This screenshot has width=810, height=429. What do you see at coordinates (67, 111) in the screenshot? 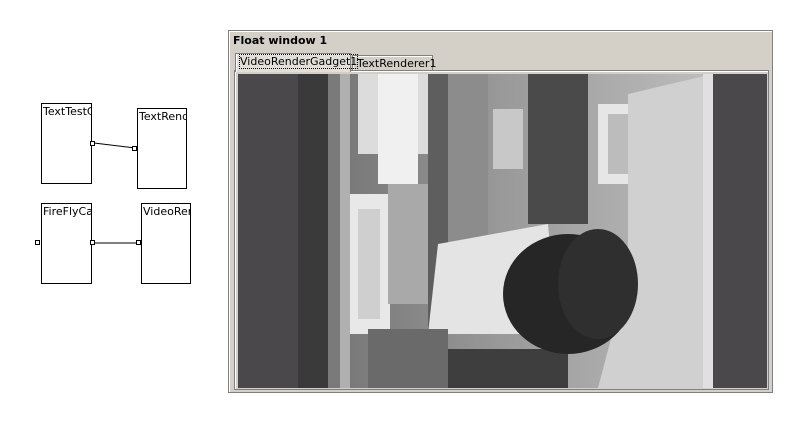
I see `node-title: TextTestC` at bounding box center [67, 111].